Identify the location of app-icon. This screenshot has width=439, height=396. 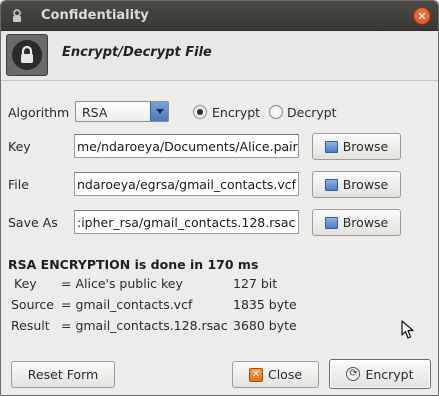
(17, 16).